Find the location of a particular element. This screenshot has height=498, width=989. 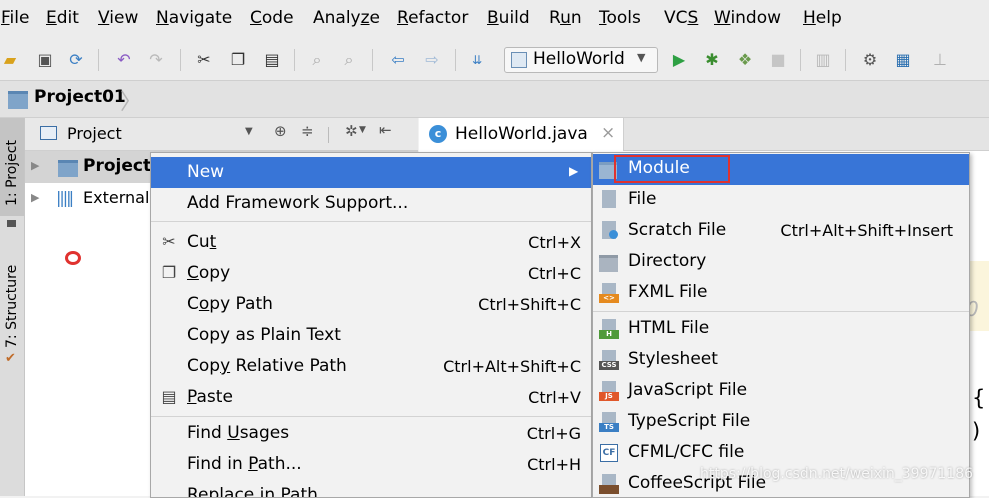

structure-icon: ✔ is located at coordinates (10, 358).